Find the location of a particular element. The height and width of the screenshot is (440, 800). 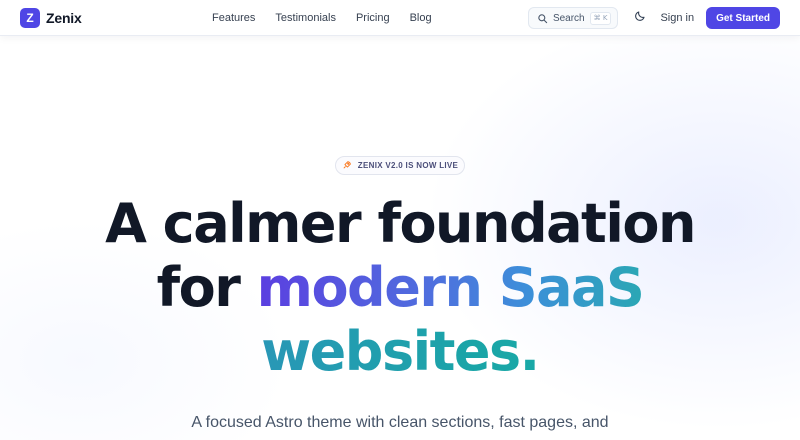

search-shortcut-kbd: ⌘ K is located at coordinates (600, 18).